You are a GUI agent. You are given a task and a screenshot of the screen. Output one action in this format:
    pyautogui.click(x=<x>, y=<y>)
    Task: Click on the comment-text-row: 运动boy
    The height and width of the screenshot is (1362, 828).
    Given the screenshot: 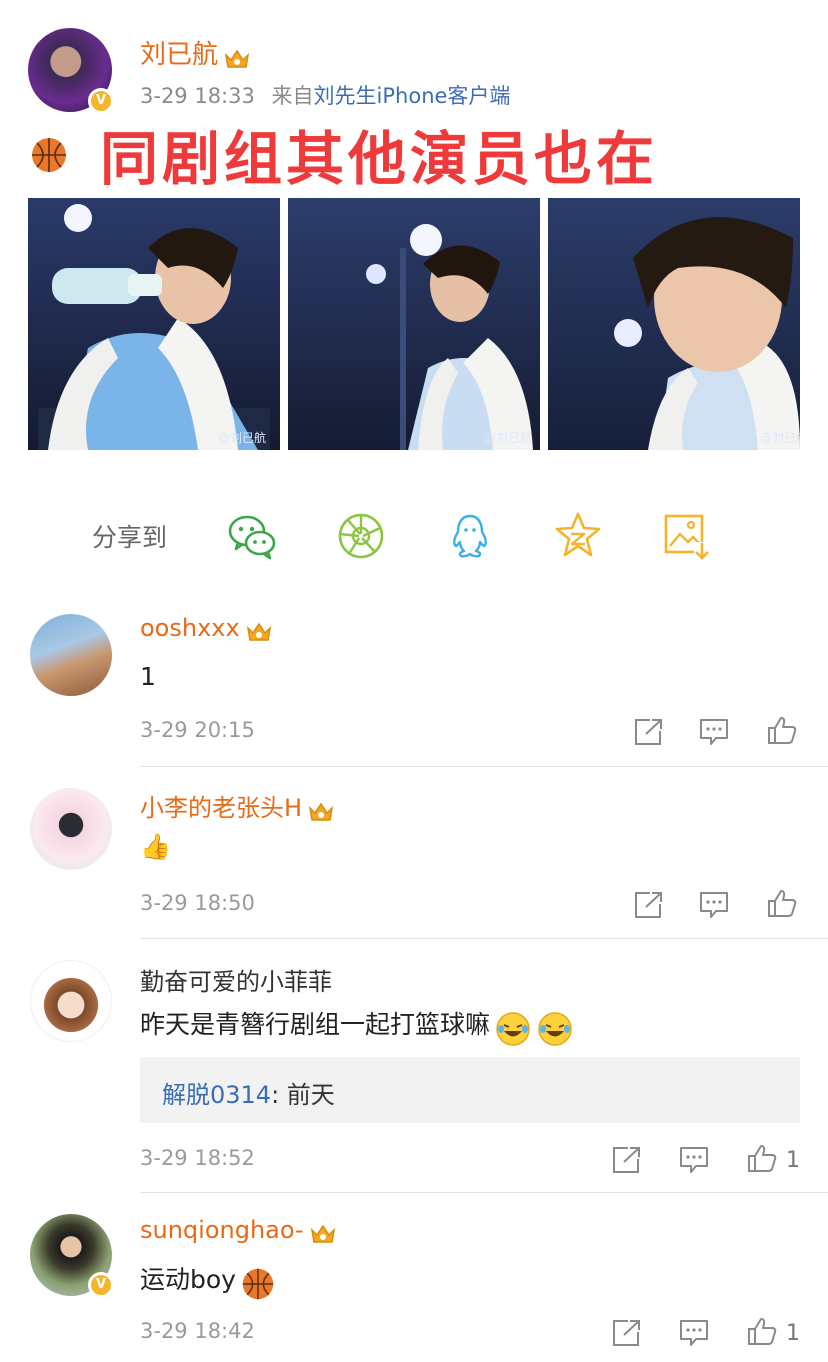 What is the action you would take?
    pyautogui.click(x=207, y=1280)
    